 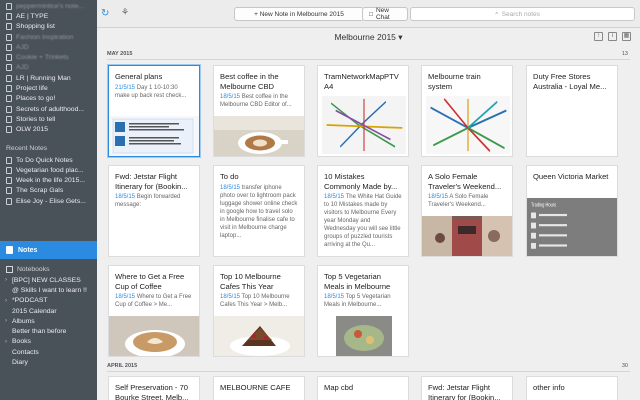 I want to click on note-card: MELBOURNE CAFE, so click(x=259, y=388).